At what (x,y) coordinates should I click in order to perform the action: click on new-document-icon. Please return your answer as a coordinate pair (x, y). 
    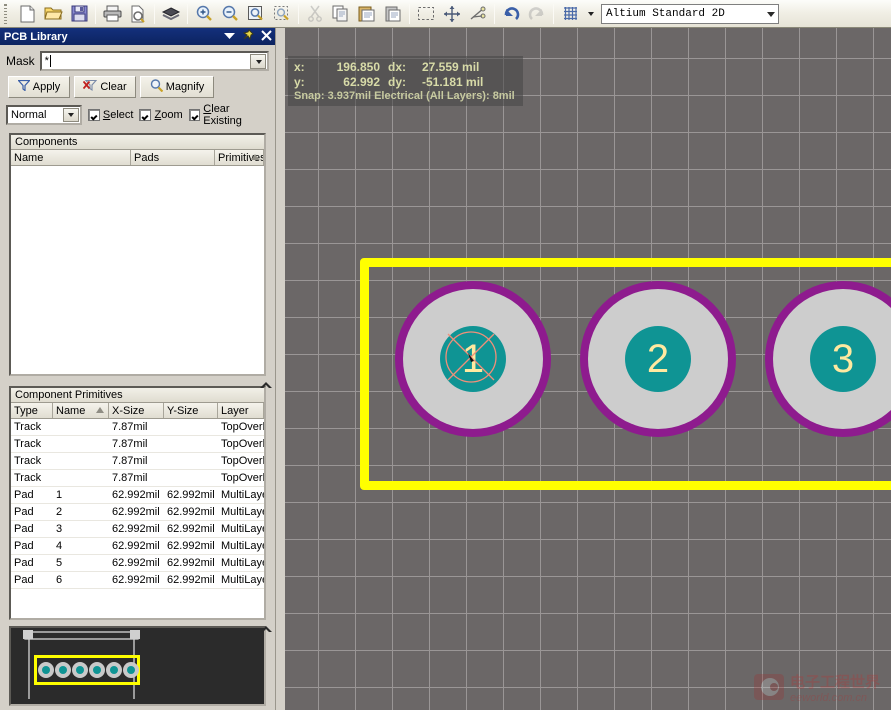
    Looking at the image, I should click on (27, 14).